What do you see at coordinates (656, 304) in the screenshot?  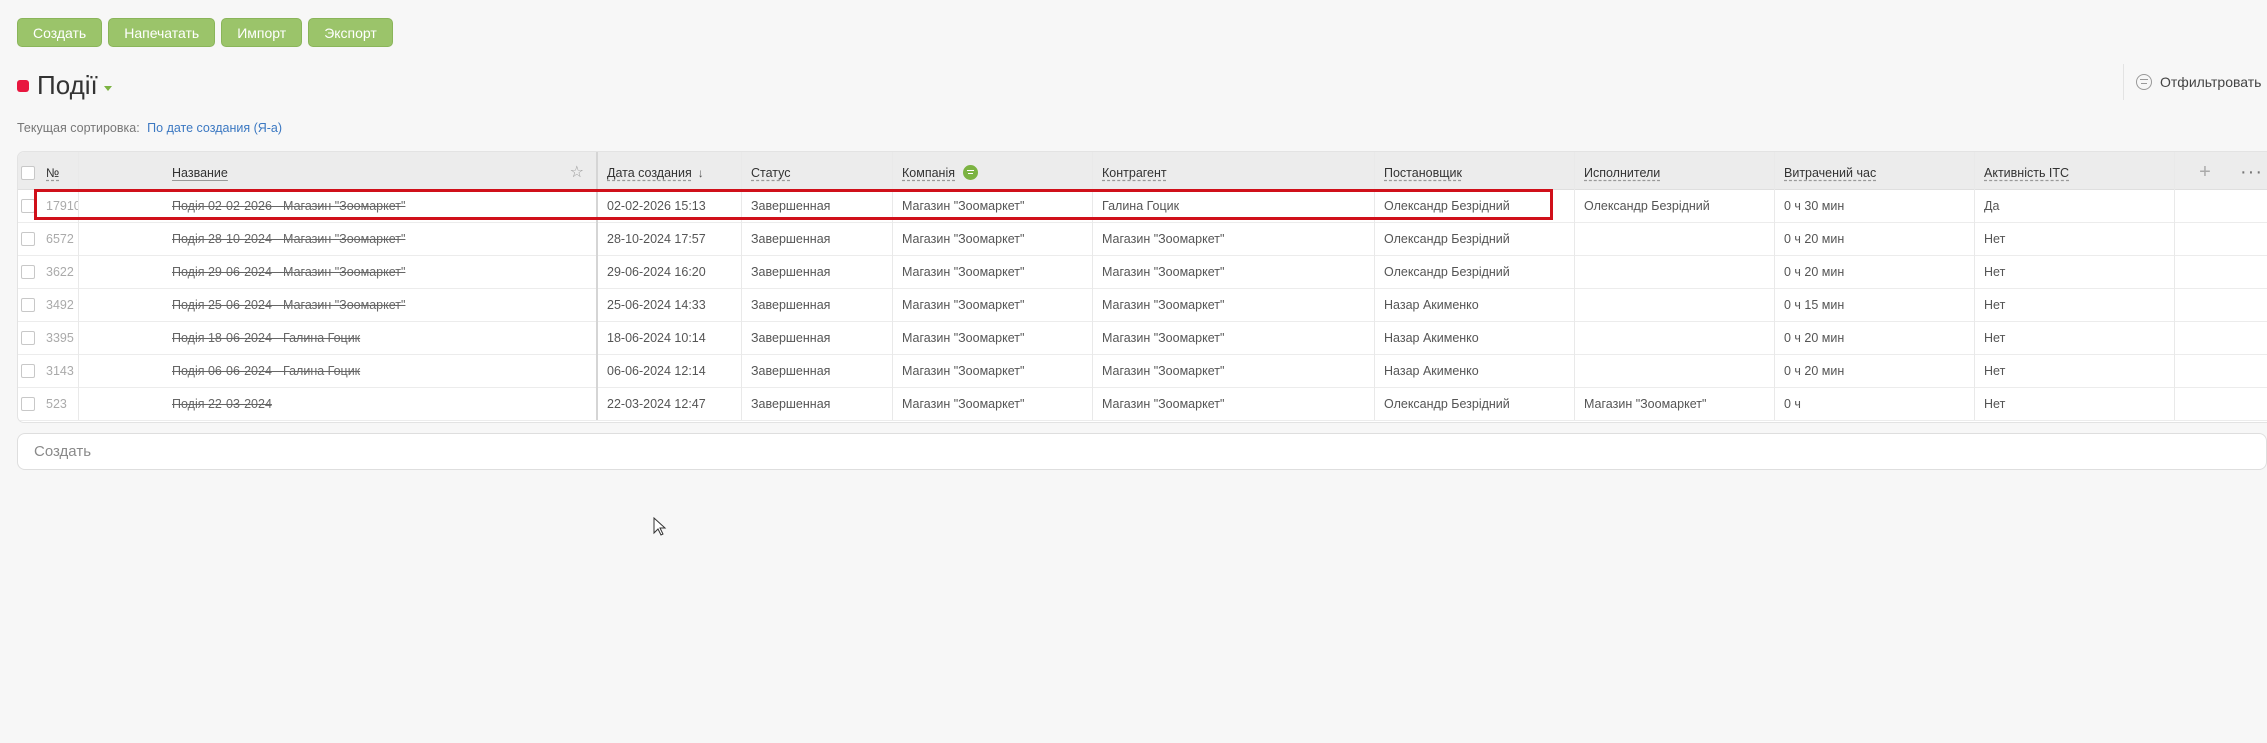 I see `cell-created-text: 25-06-2024 14:33` at bounding box center [656, 304].